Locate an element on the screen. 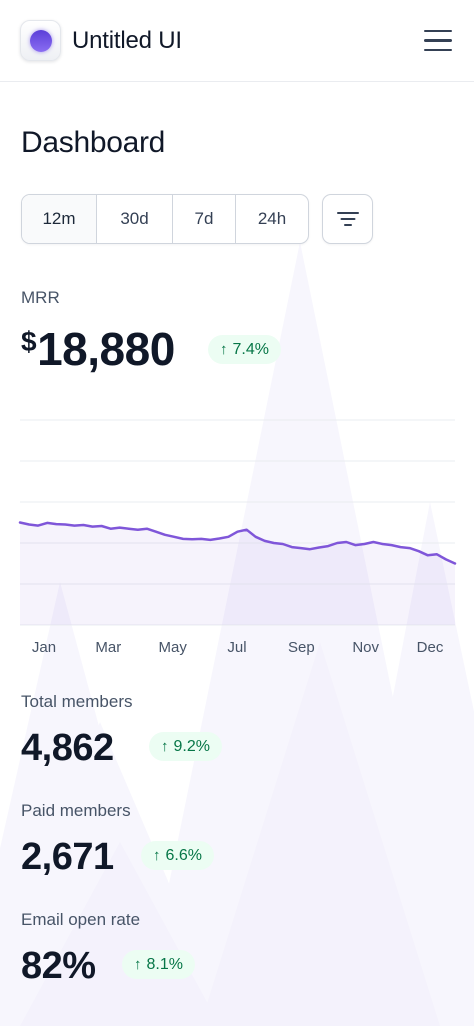  x-tick-label: Dec is located at coordinates (430, 647).